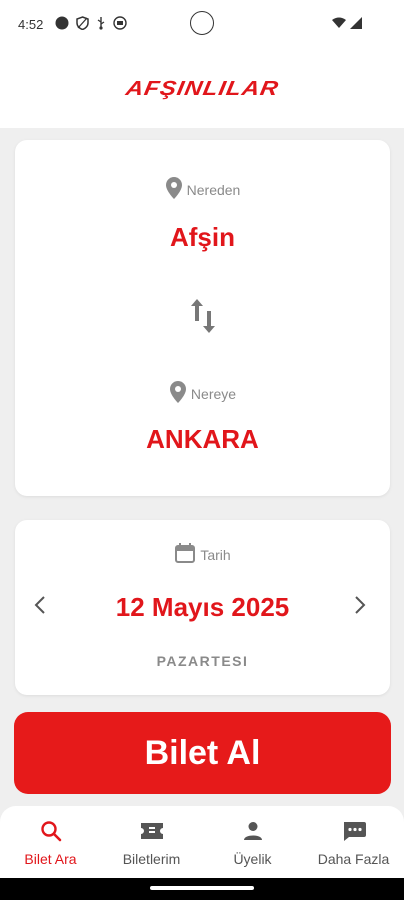  I want to click on selected-date: 12 Mayıs 2025, so click(202, 607).